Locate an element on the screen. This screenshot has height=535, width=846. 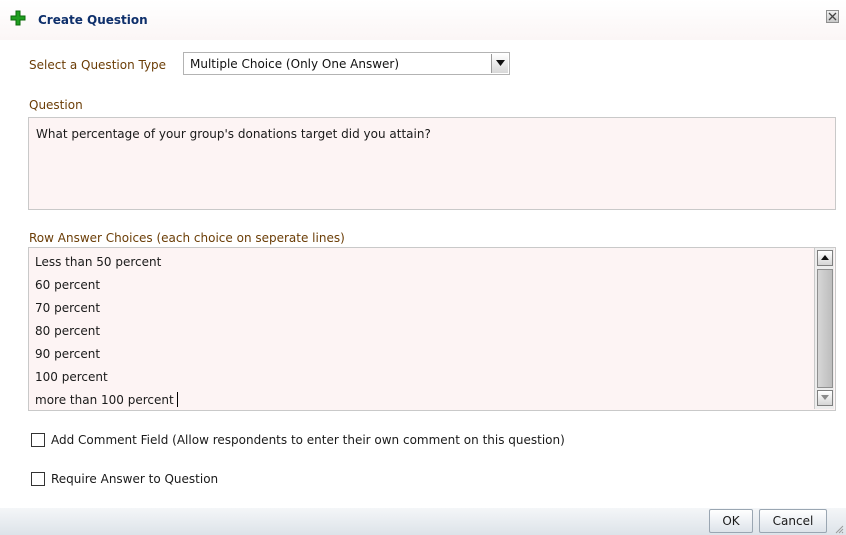
resize-grip-icon is located at coordinates (839, 529).